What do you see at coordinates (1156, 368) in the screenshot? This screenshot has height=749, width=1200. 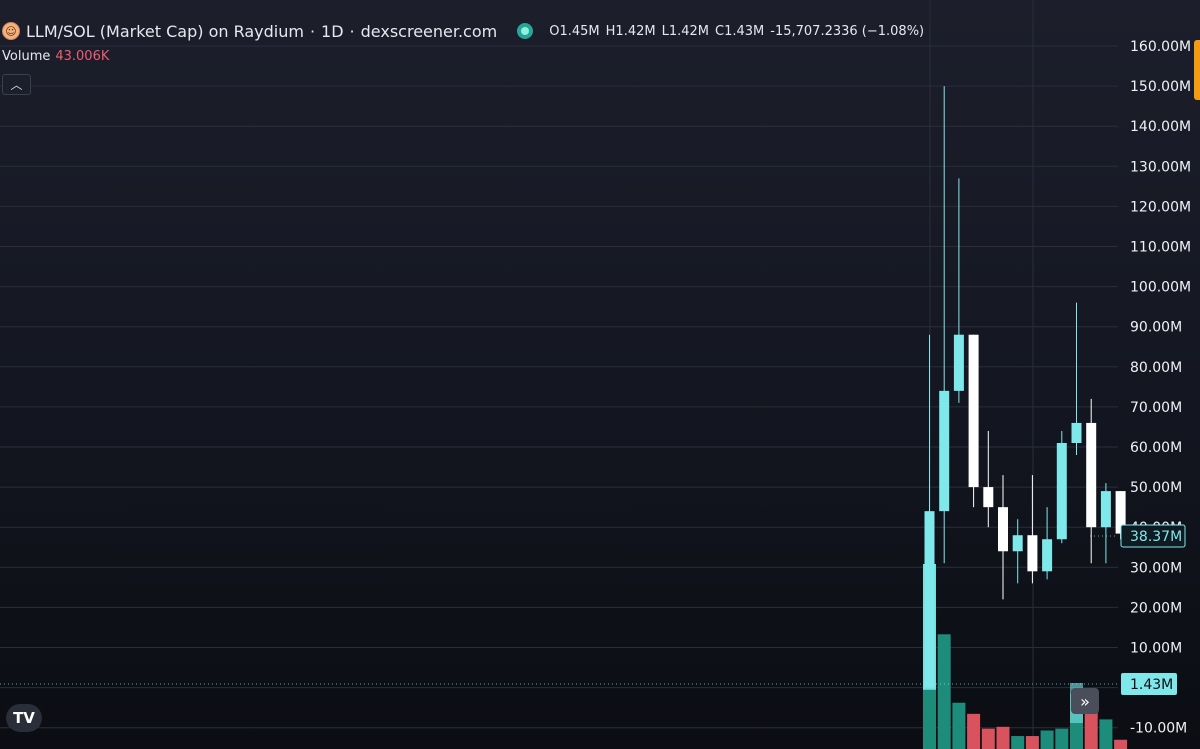 I see `y-axis-tick-label: 80.00M` at bounding box center [1156, 368].